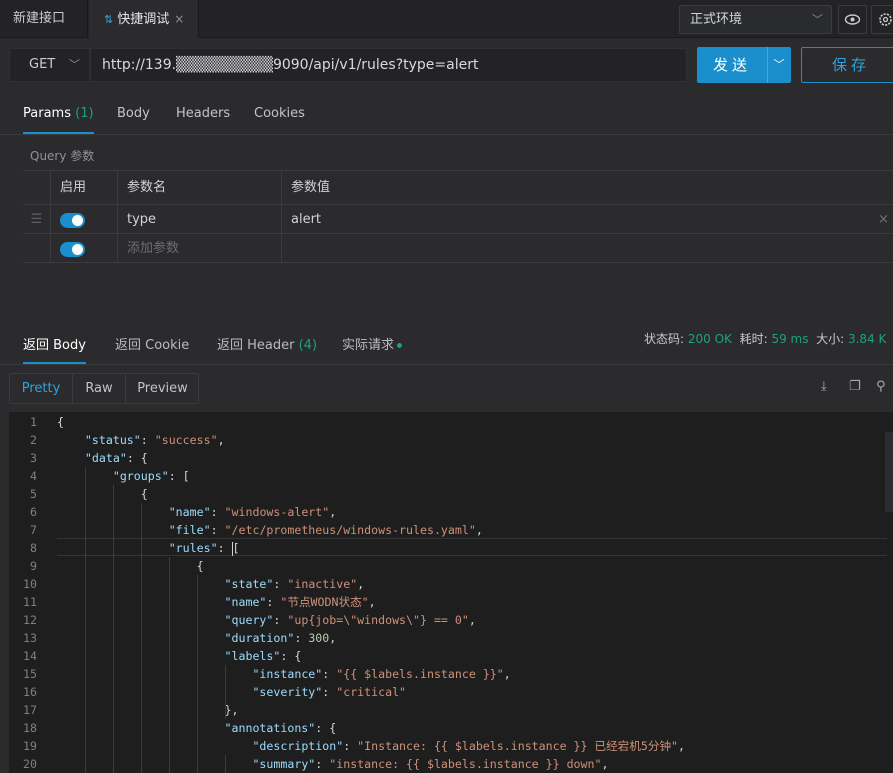  What do you see at coordinates (664, 339) in the screenshot?
I see `status-code-label: 状态码:` at bounding box center [664, 339].